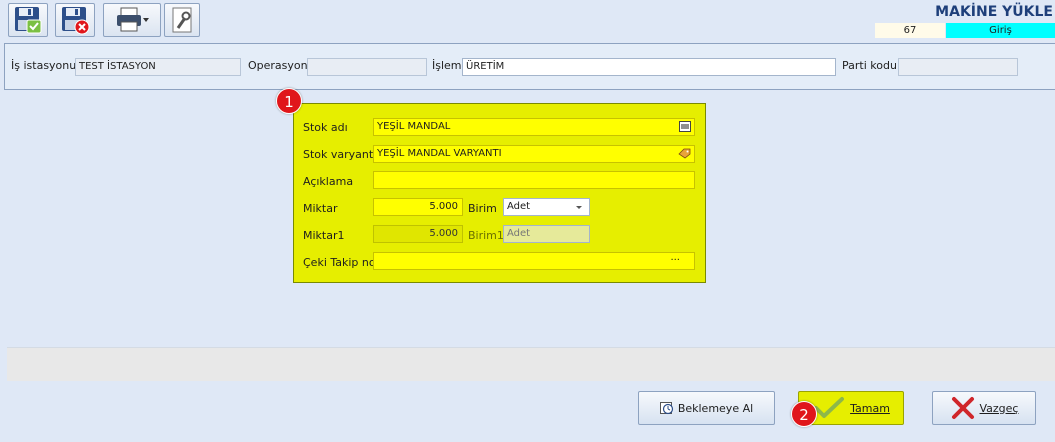 Image resolution: width=1055 pixels, height=442 pixels. Describe the element at coordinates (715, 408) in the screenshot. I see `beklemeye-al-label: Beklemeye Al` at that location.